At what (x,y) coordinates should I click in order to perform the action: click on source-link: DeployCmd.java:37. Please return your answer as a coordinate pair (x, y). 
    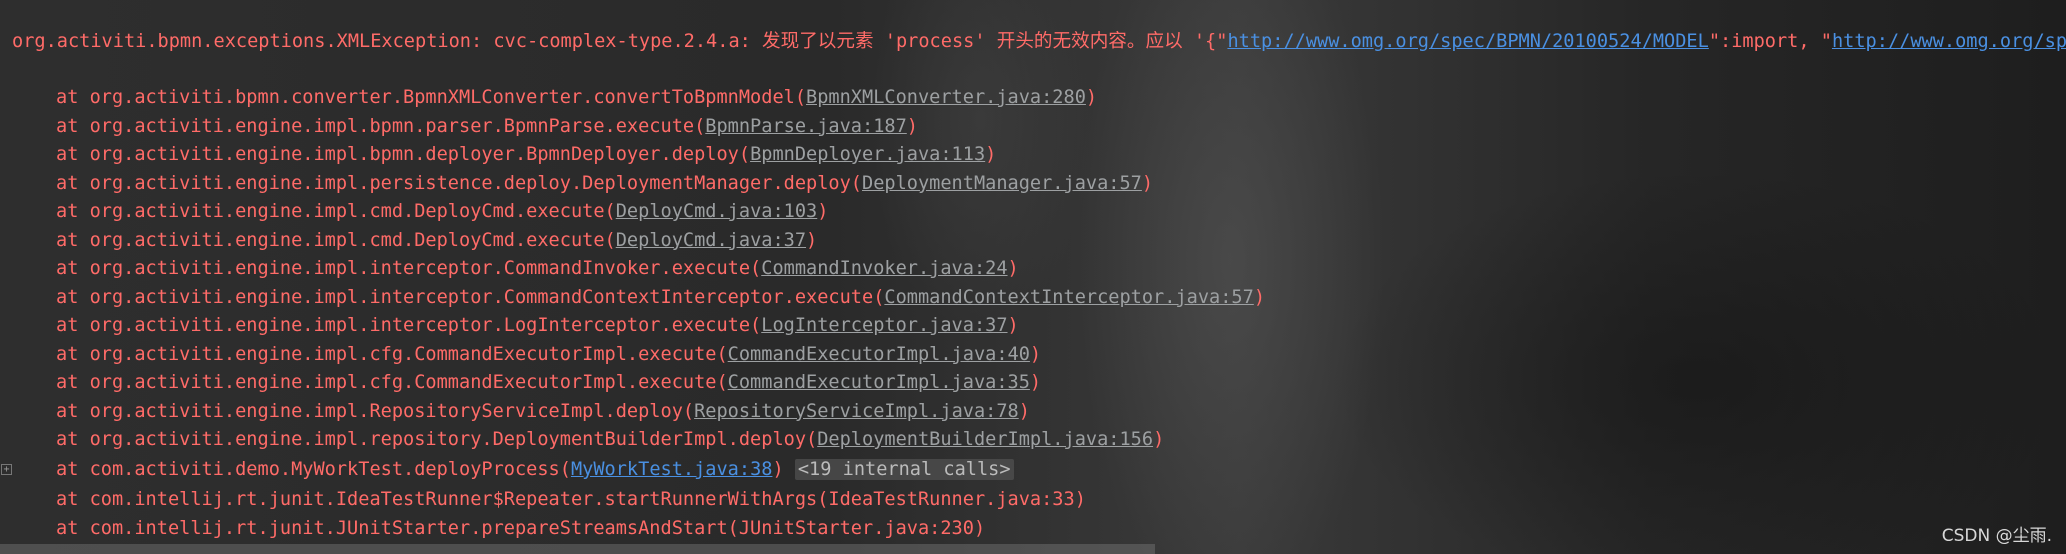
    Looking at the image, I should click on (711, 240).